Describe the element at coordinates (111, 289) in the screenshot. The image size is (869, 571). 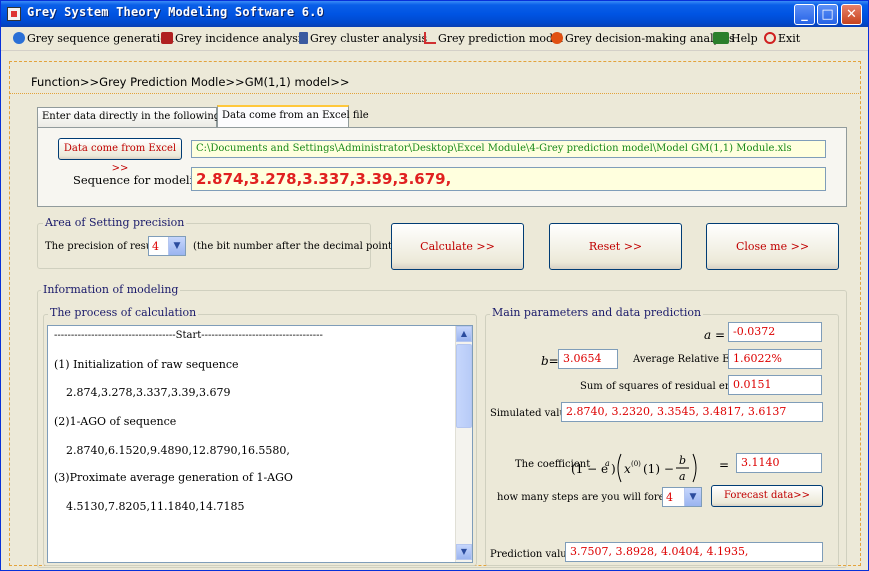
I see `modeling-group-title: Information of modeling` at that location.